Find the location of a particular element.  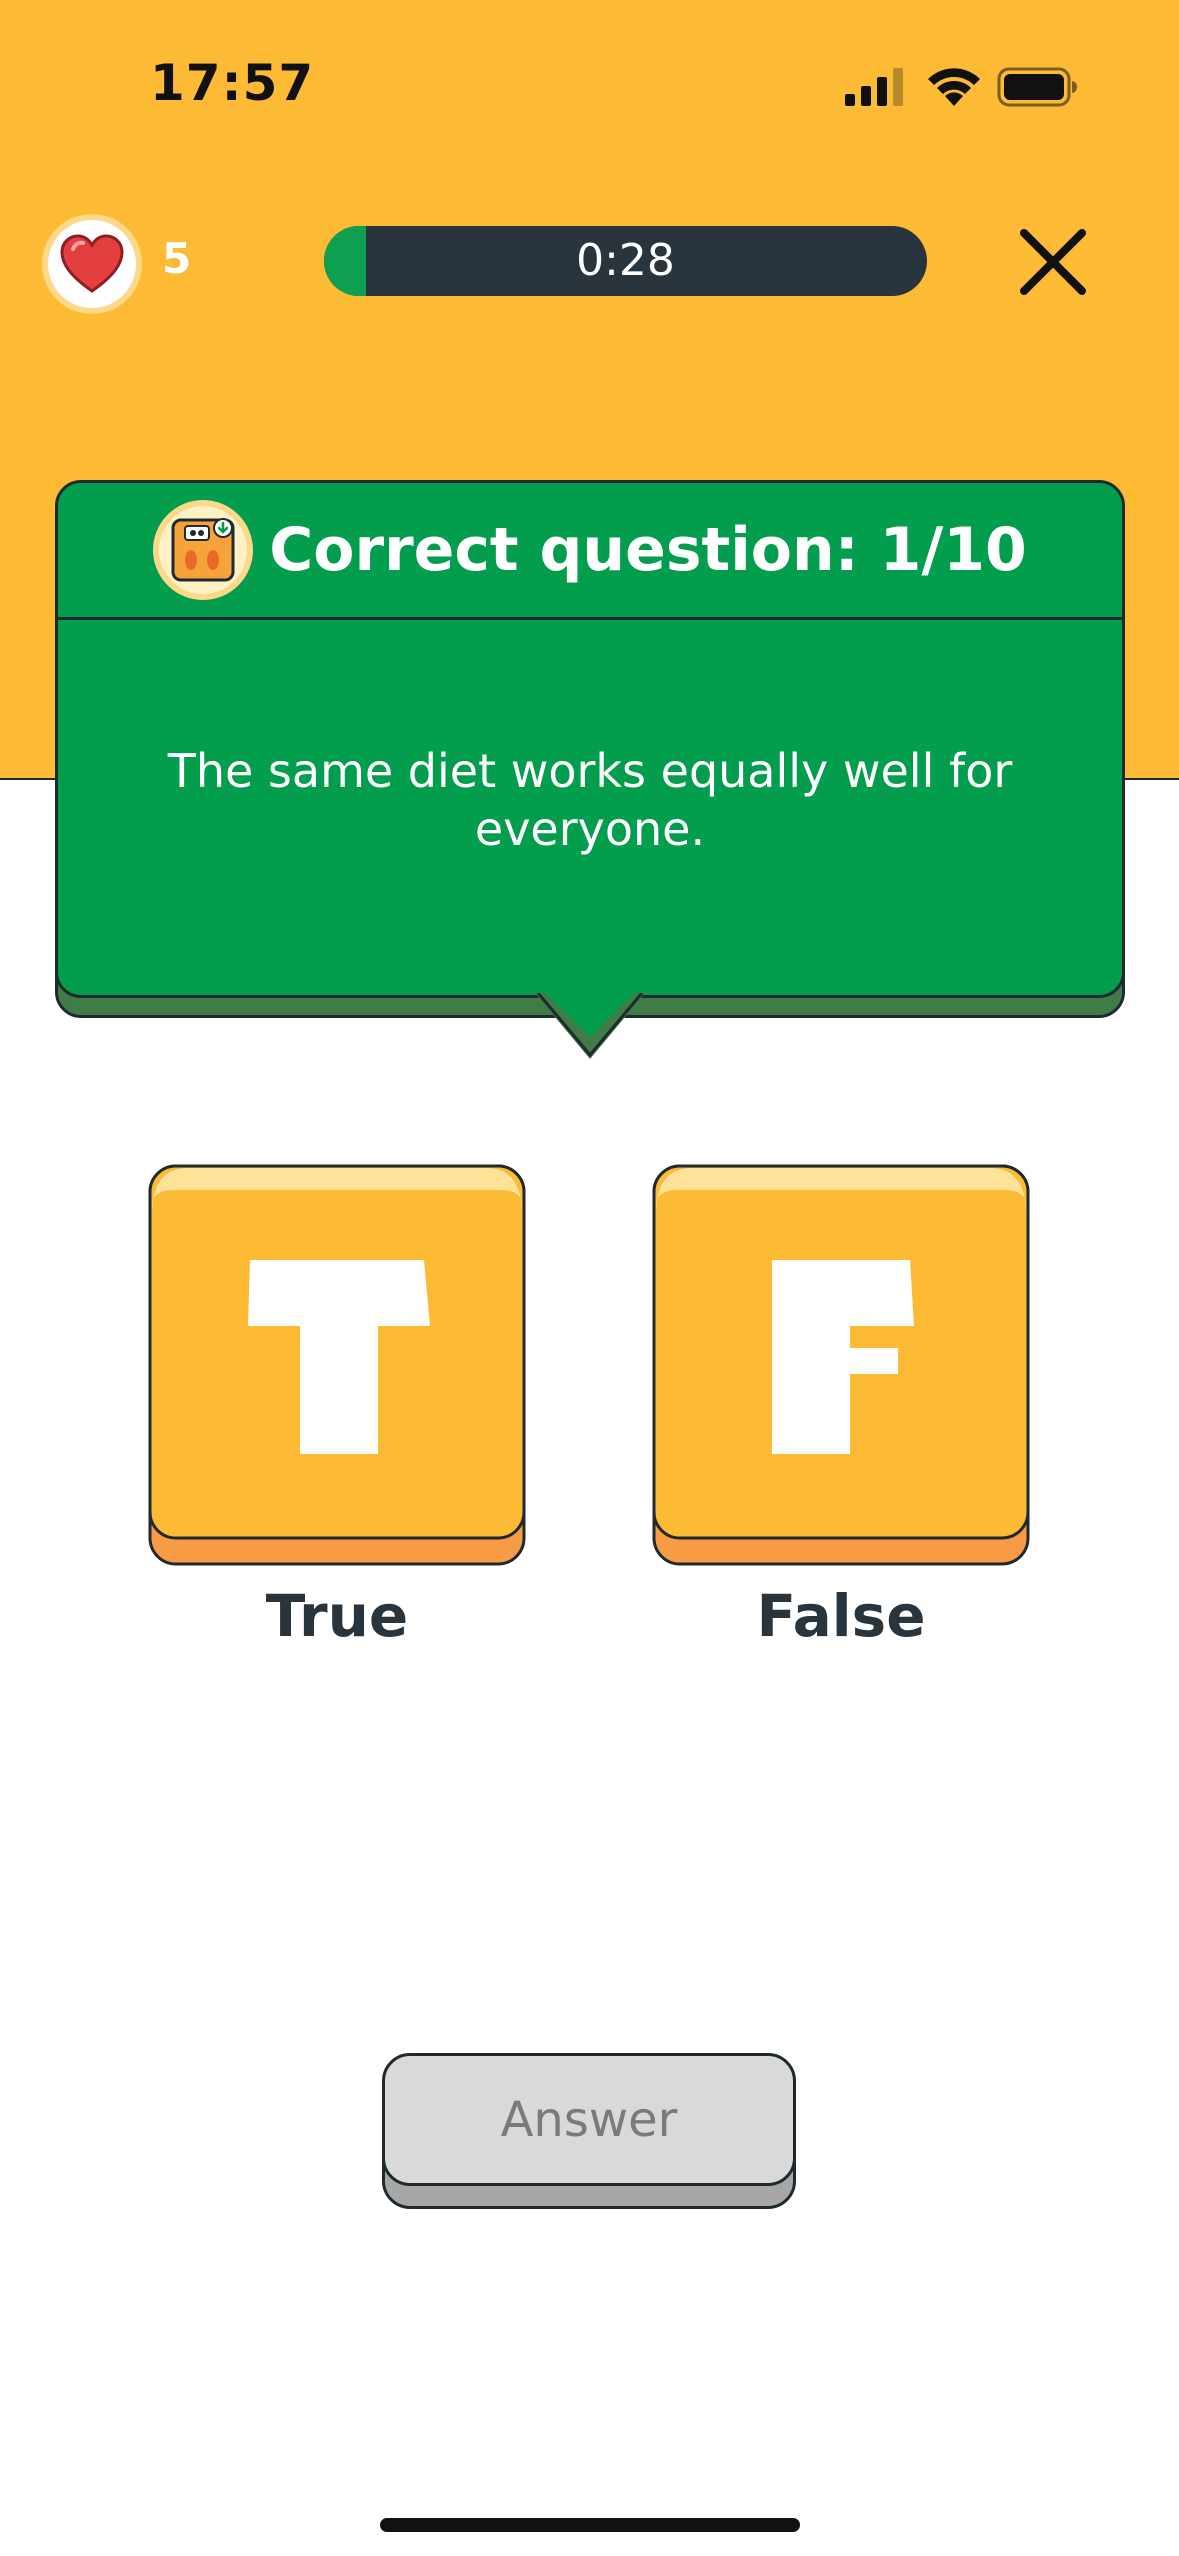

false-label: False is located at coordinates (841, 1616).